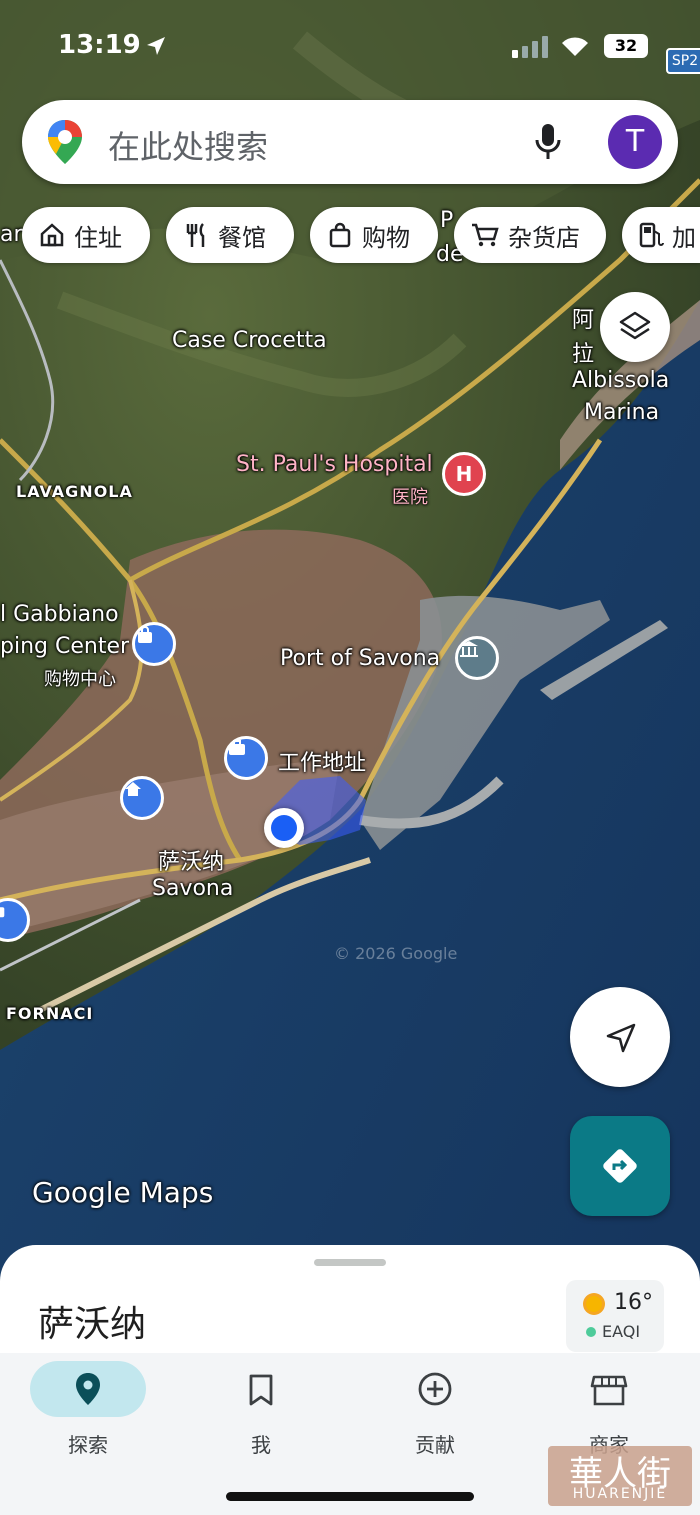 The height and width of the screenshot is (1515, 700). Describe the element at coordinates (485, 235) in the screenshot. I see `cart-icon` at that location.